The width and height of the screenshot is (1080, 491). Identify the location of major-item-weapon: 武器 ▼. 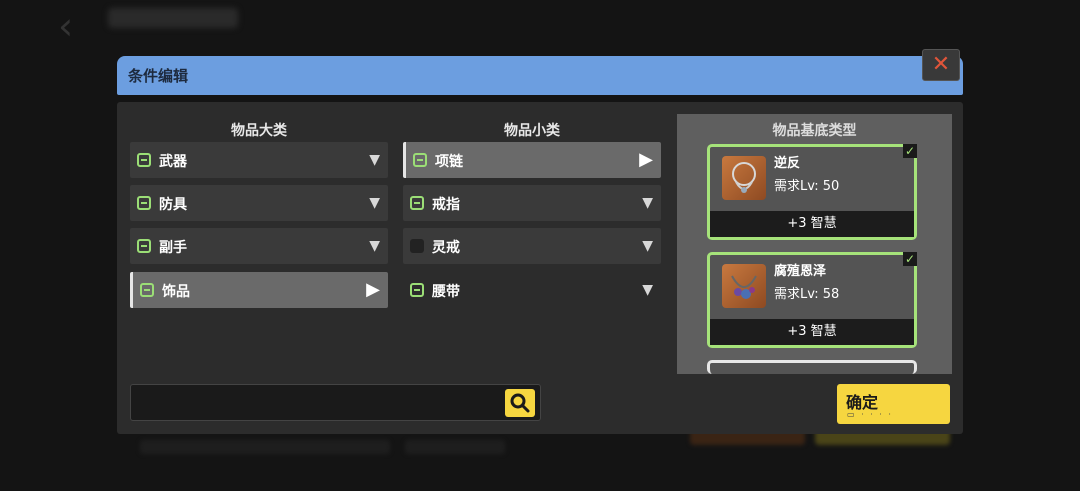
(259, 160).